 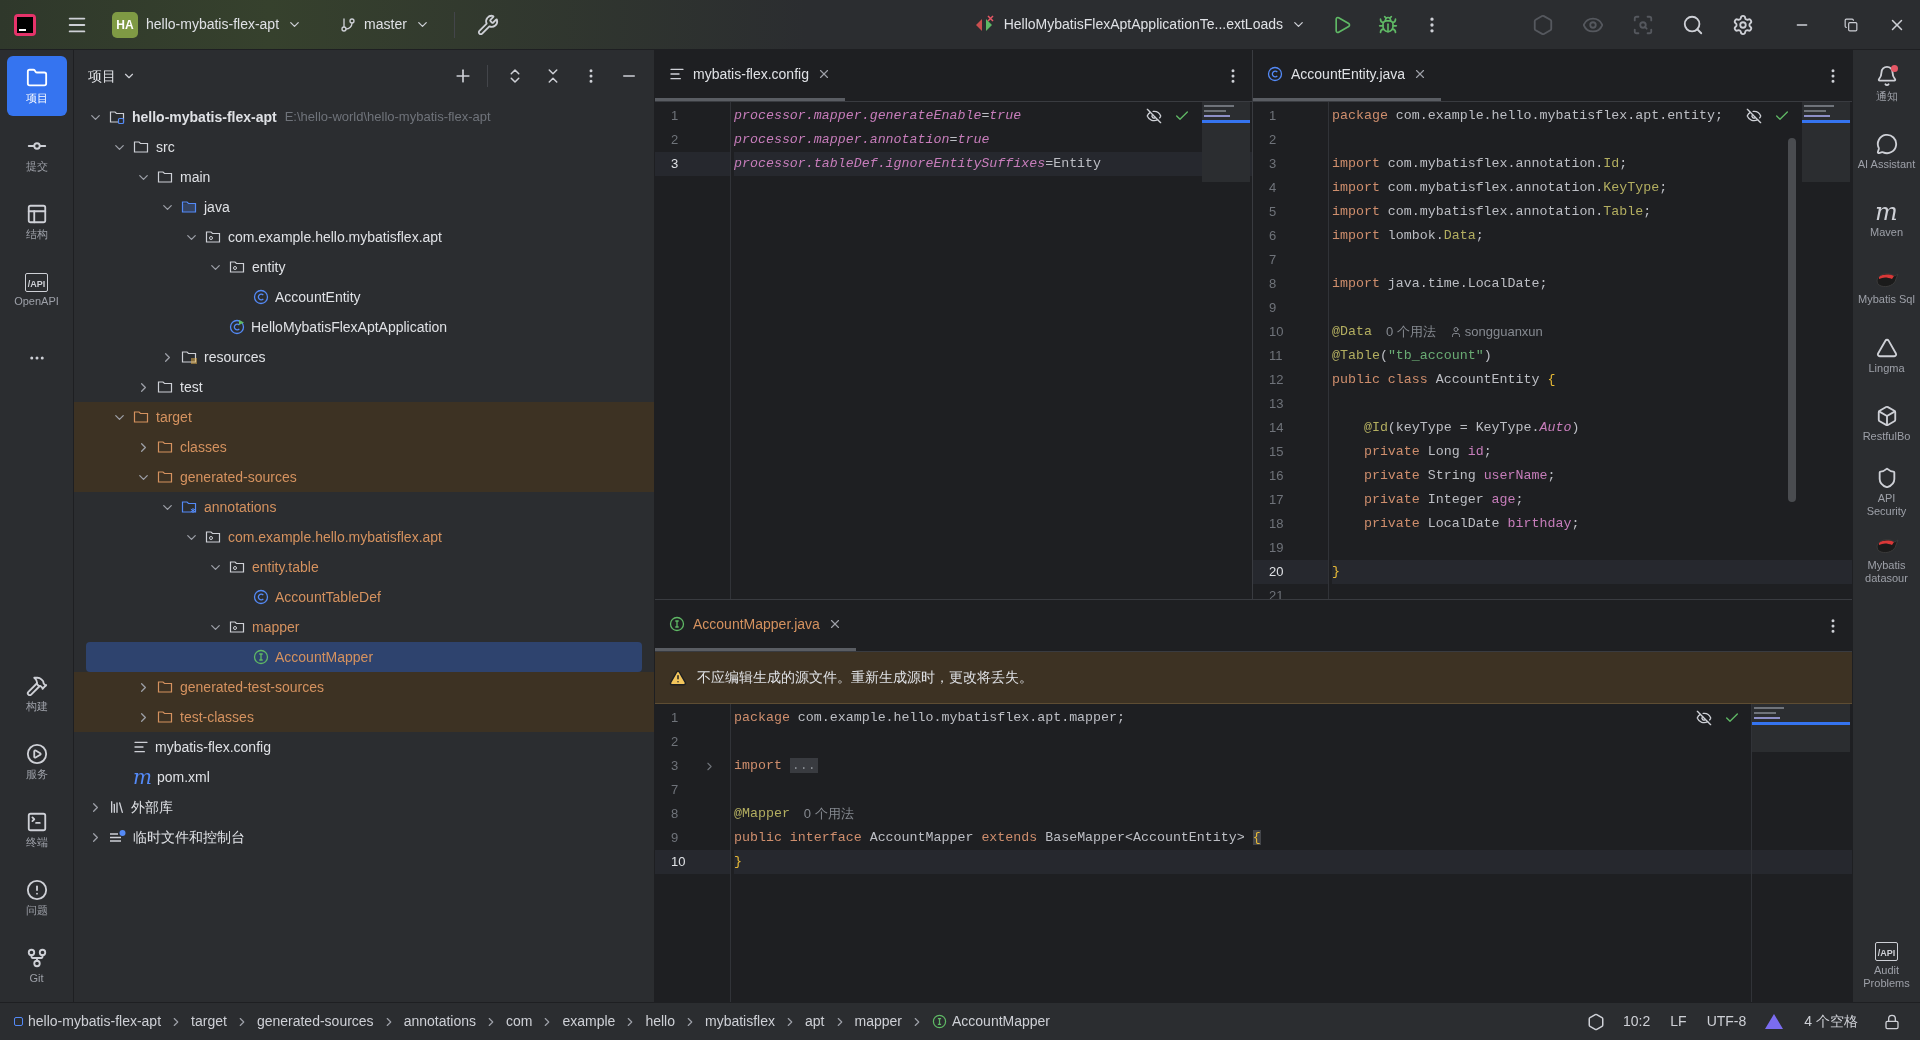 What do you see at coordinates (1388, 24) in the screenshot?
I see `bug-icon` at bounding box center [1388, 24].